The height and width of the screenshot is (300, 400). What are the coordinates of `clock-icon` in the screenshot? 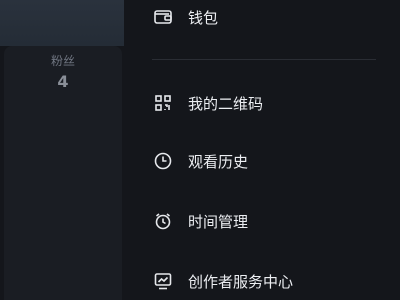 It's located at (163, 161).